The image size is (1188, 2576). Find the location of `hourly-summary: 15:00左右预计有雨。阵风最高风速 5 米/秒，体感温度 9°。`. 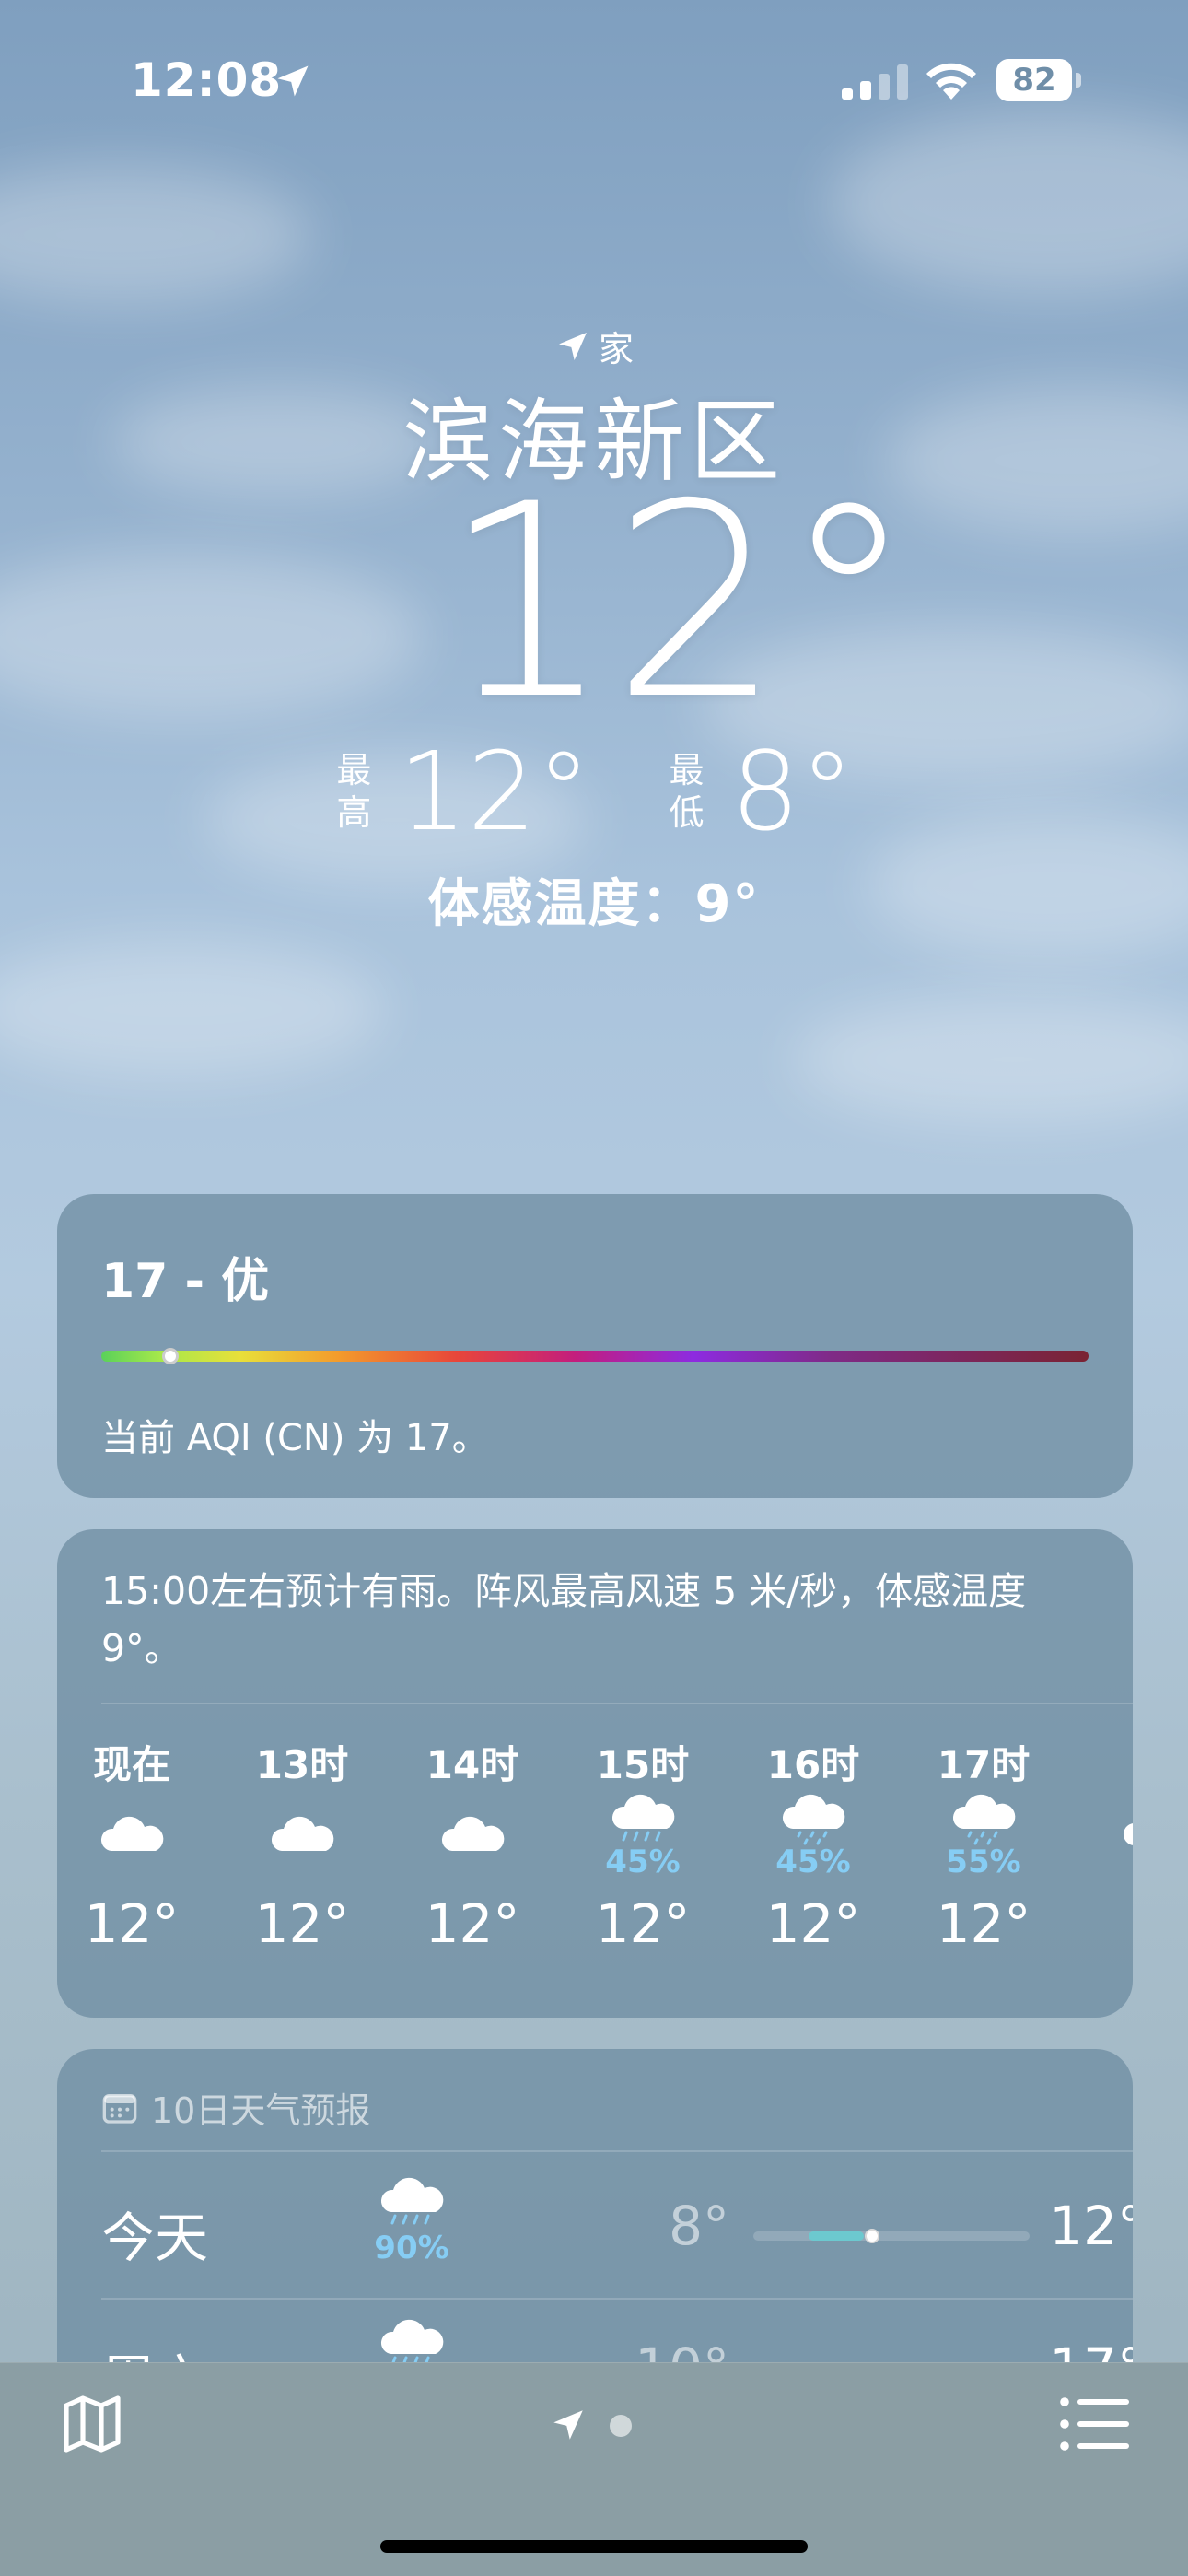

hourly-summary: 15:00左右预计有雨。阵风最高风速 5 米/秒，体感温度 9°。 is located at coordinates (564, 1619).